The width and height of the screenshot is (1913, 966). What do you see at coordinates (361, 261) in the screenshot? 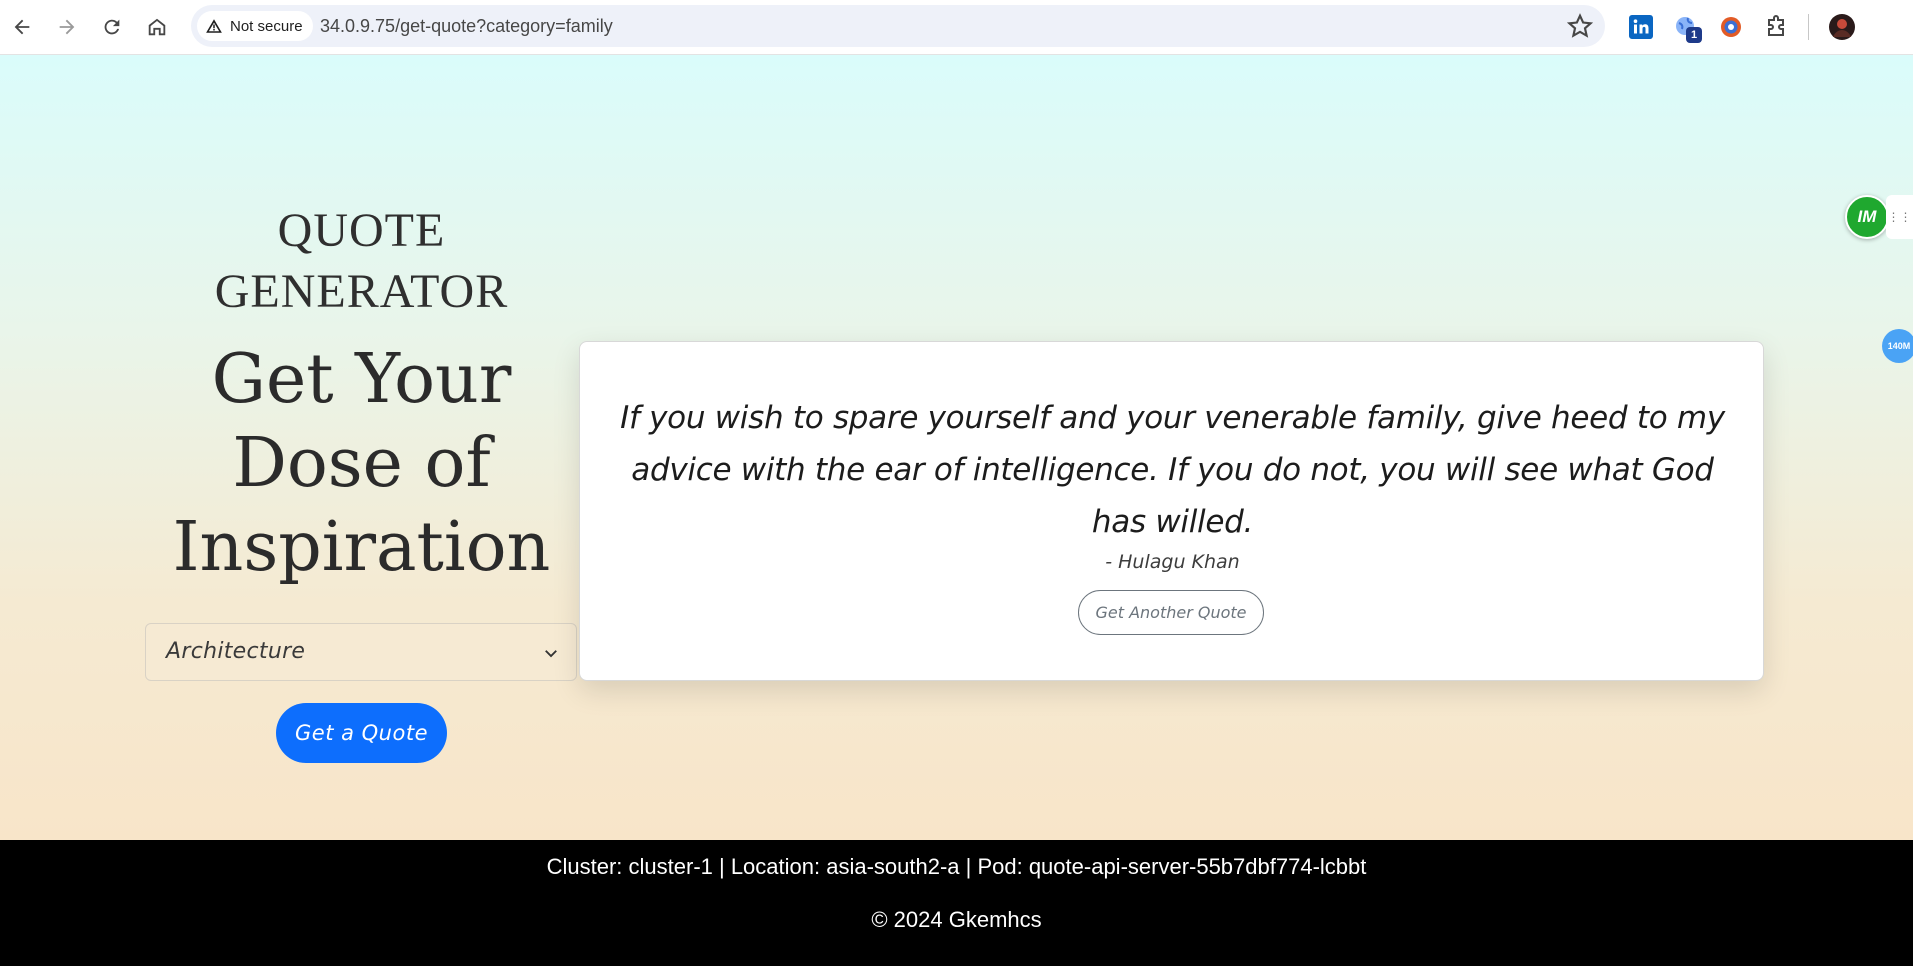
I see `site-title: QUOTE GENERATOR` at bounding box center [361, 261].